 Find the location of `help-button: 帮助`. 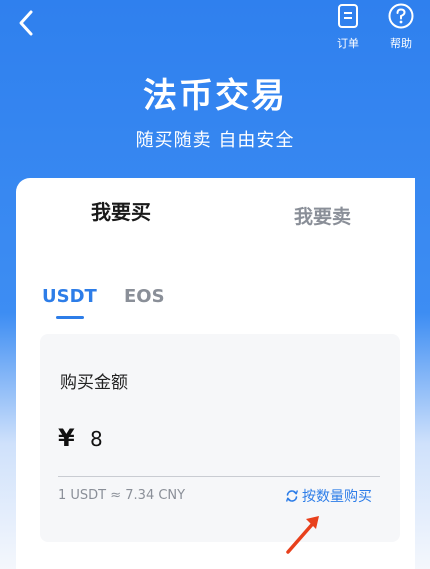

help-button: 帮助 is located at coordinates (401, 26).